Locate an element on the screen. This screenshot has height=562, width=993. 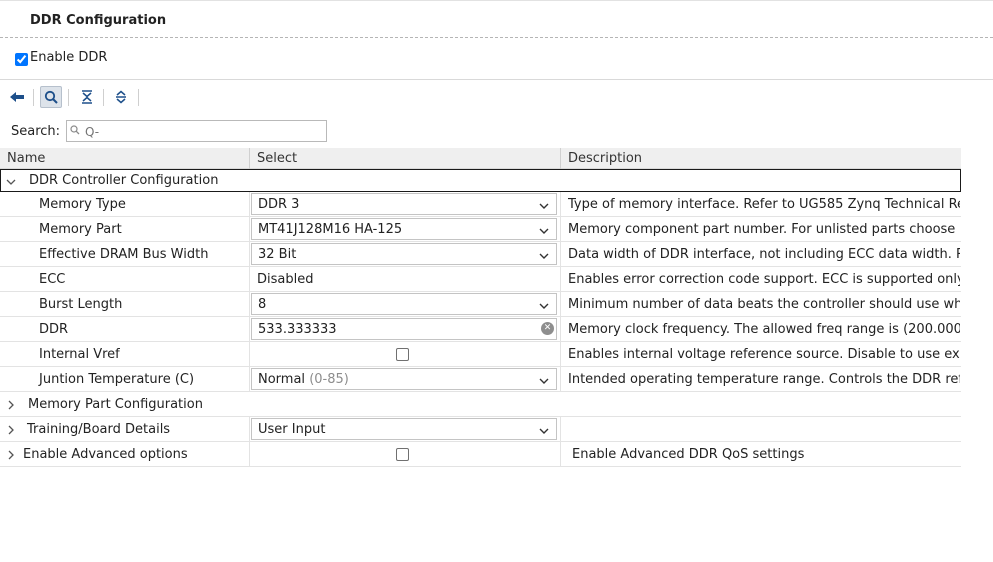
group-label: DDR Controller Configuration is located at coordinates (124, 180).